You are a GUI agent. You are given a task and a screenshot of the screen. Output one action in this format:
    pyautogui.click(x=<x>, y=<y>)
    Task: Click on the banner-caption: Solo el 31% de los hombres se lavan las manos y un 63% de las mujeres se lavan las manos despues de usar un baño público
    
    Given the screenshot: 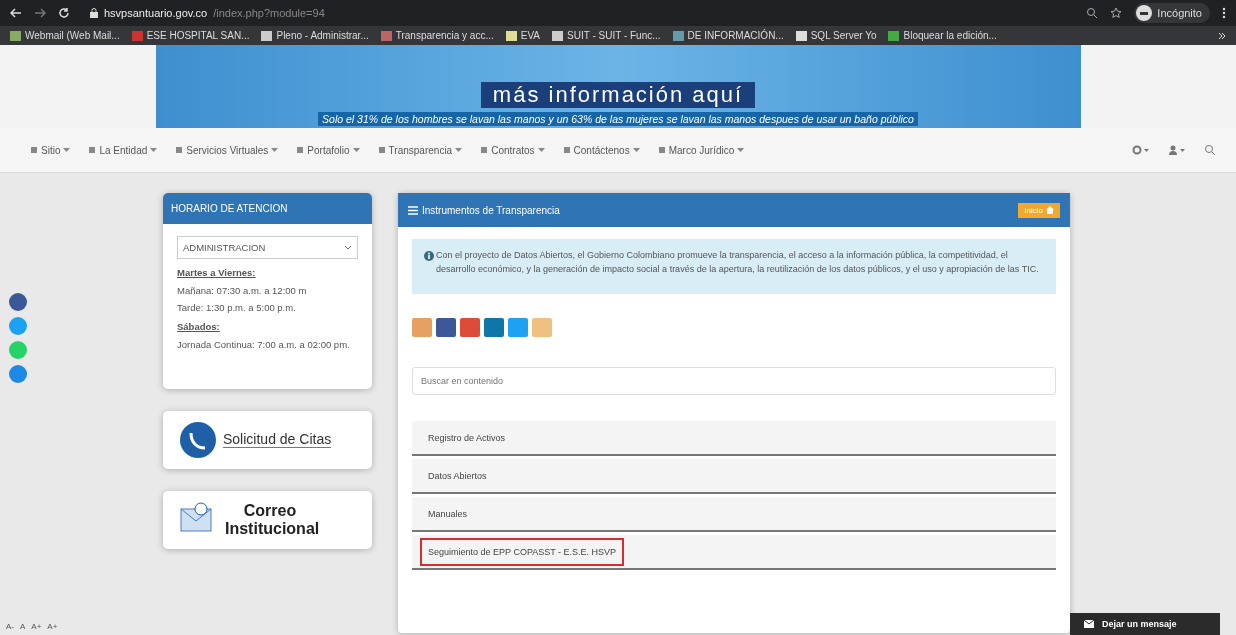 What is the action you would take?
    pyautogui.click(x=618, y=119)
    